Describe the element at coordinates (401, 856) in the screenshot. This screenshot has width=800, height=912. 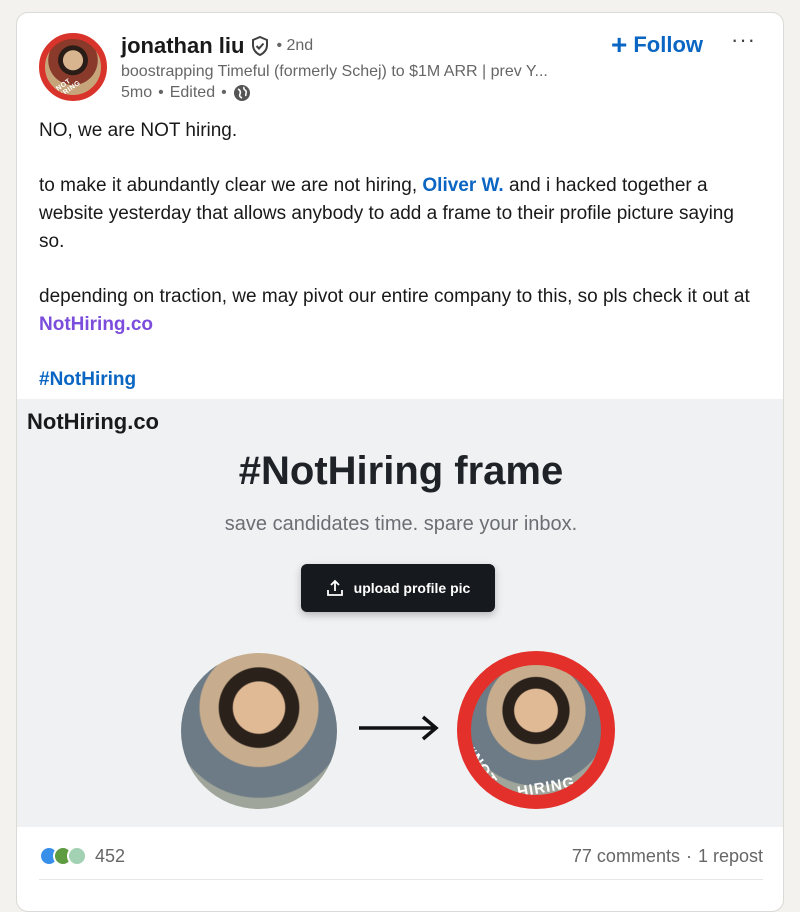
I see `social-counts: 452 77 comments · 1 repost` at that location.